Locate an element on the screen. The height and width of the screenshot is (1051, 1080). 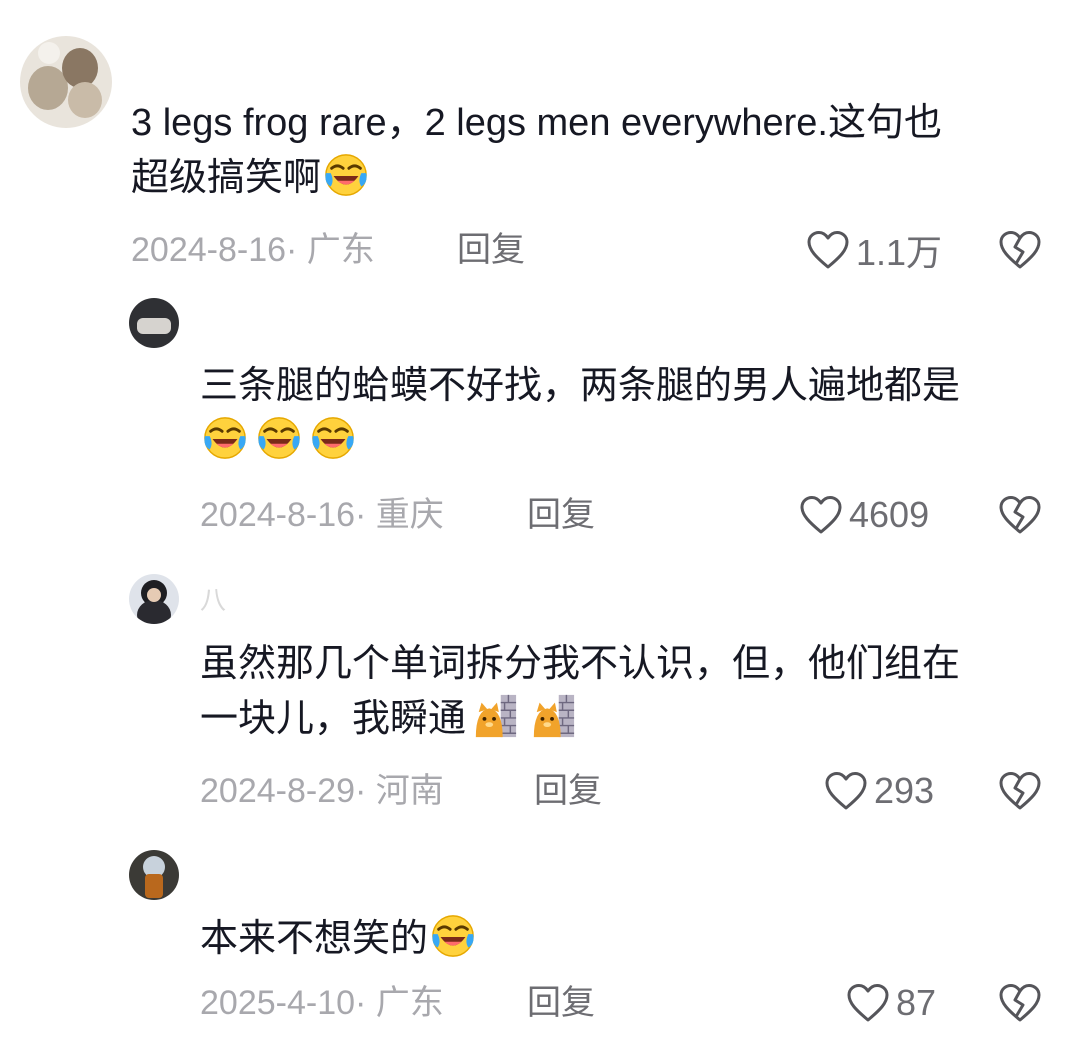
comment-text: 三条腿的蛤蟆不好找，两条腿的男人遍地都是 is located at coordinates (630, 414).